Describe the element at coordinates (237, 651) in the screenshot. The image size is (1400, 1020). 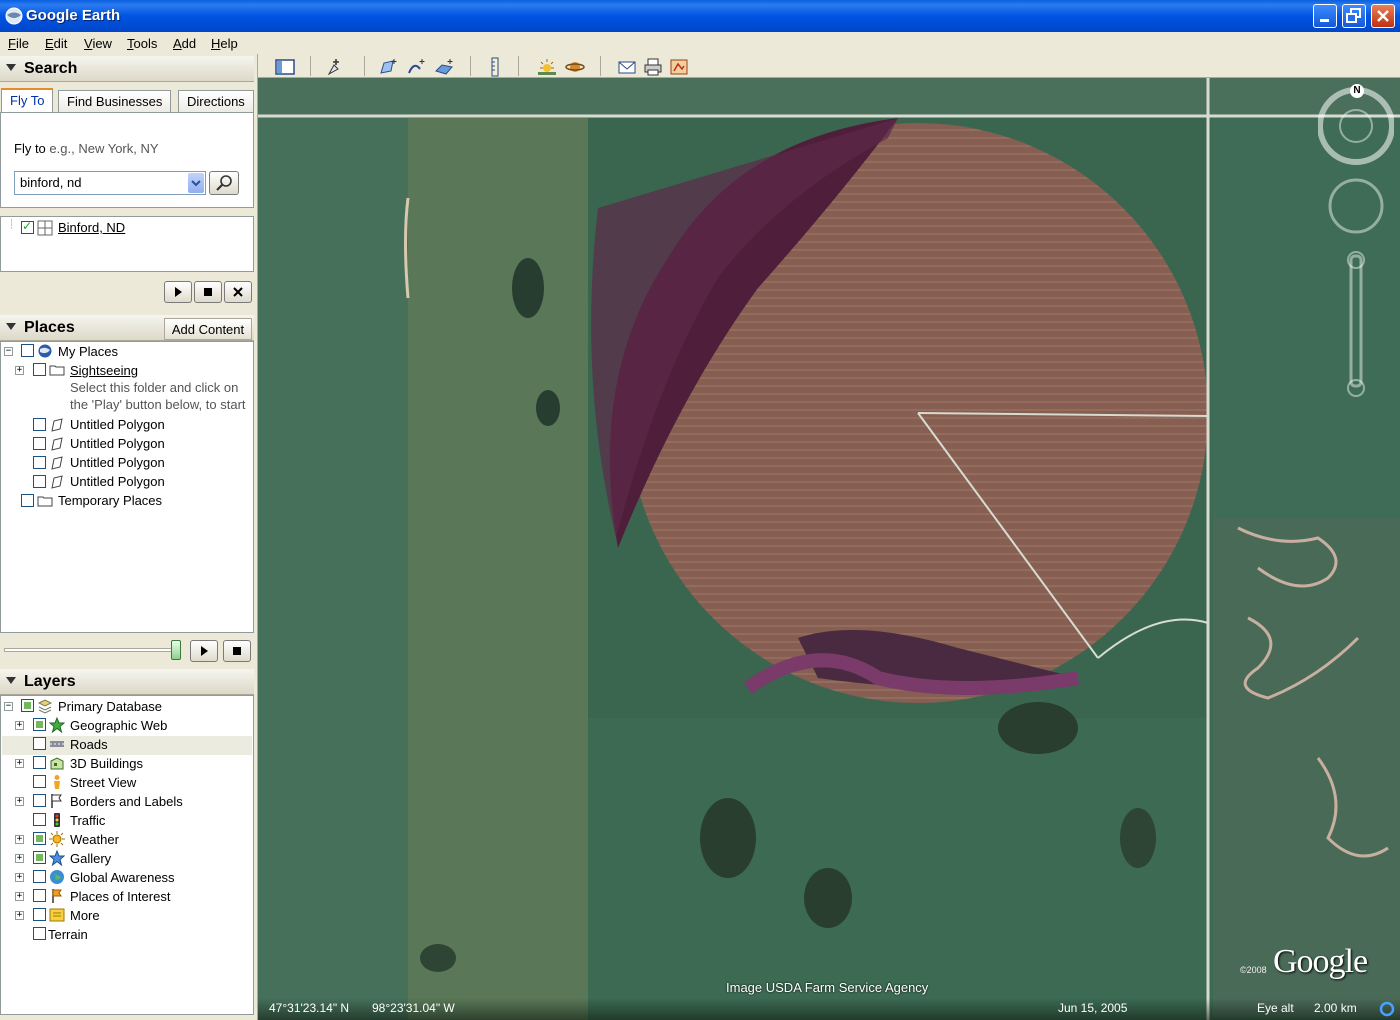
I see `places-stop-button` at that location.